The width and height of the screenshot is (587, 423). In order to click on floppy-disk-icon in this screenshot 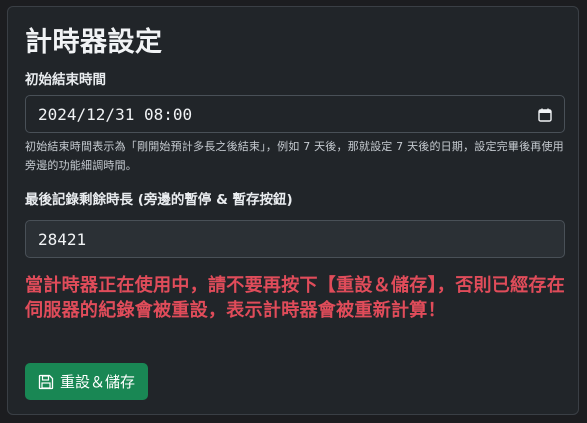, I will do `click(46, 382)`.